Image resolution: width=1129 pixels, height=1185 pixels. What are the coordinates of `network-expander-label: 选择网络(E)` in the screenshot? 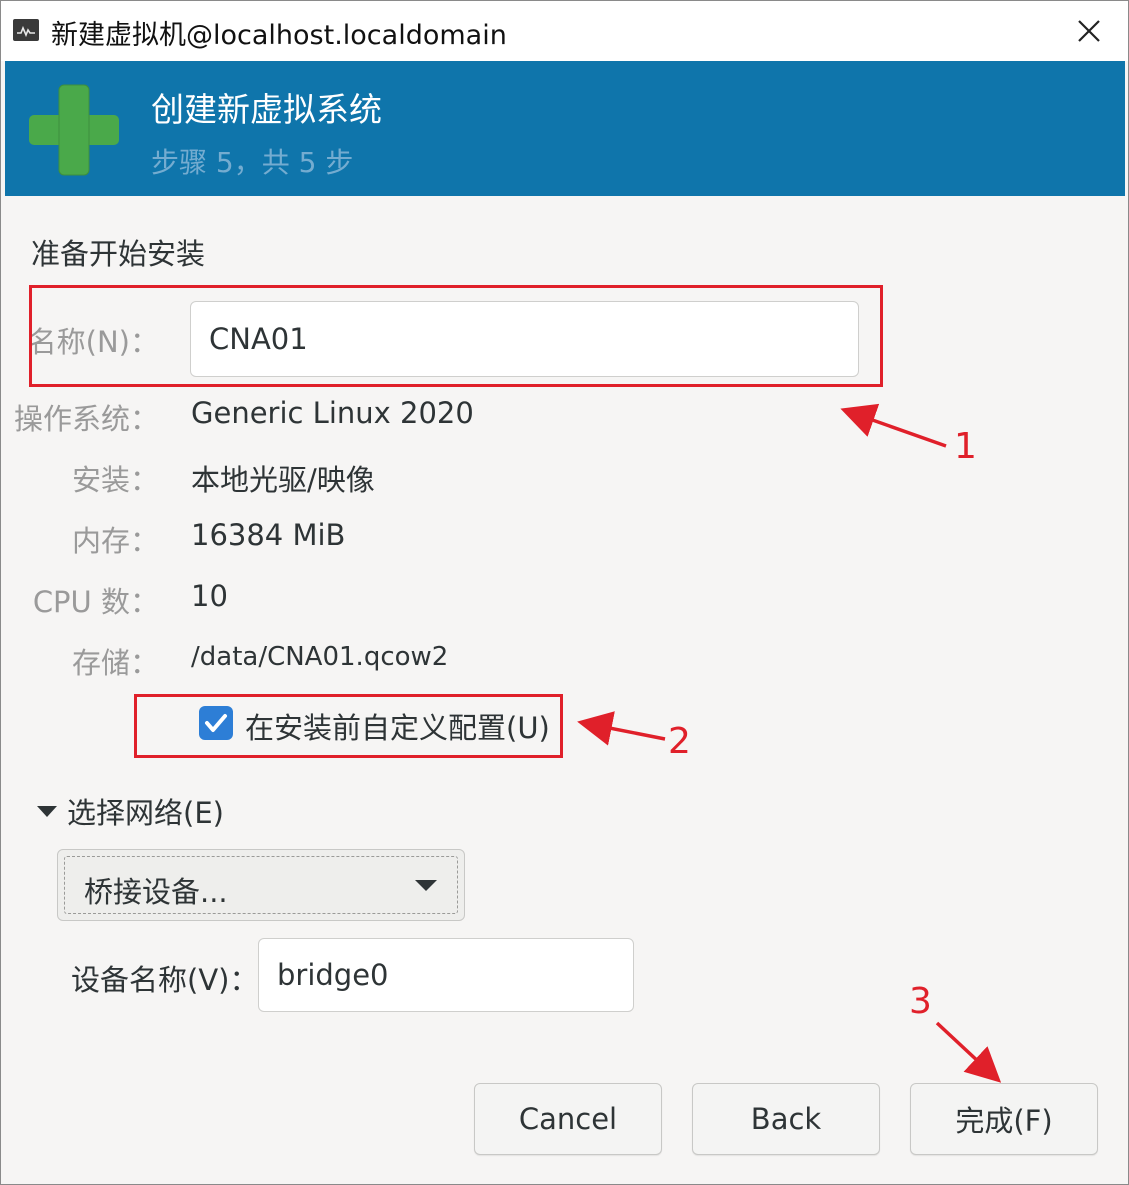 It's located at (145, 813).